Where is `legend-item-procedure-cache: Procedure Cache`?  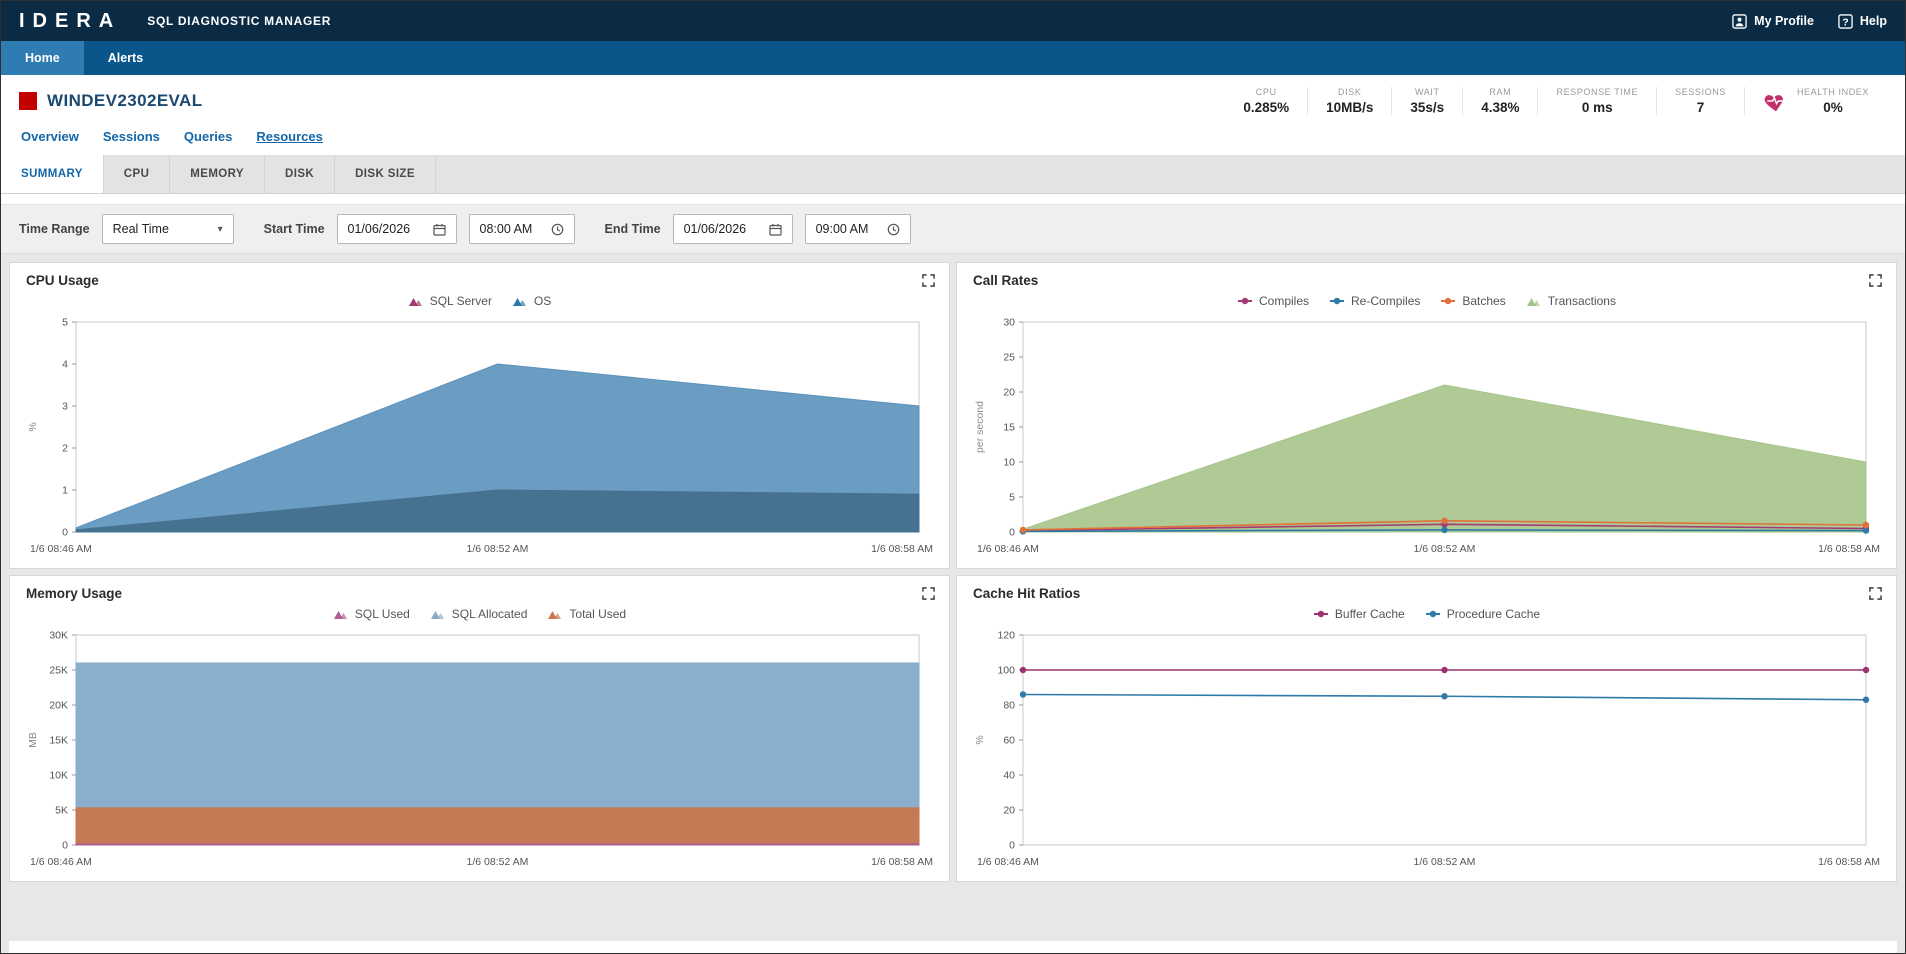
legend-item-procedure-cache: Procedure Cache is located at coordinates (1482, 614).